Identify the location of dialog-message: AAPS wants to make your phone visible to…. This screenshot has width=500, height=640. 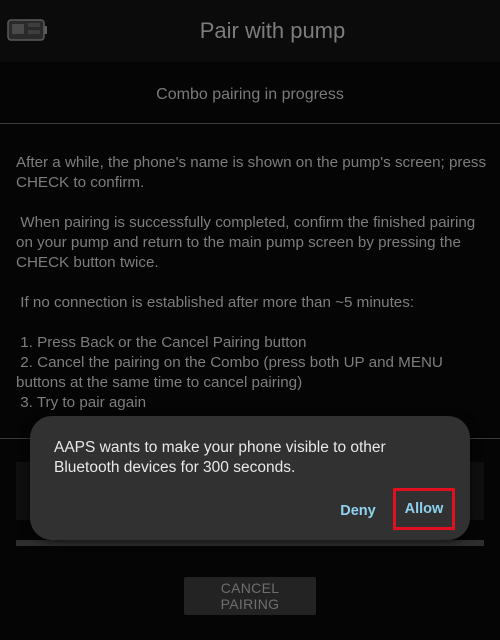
(220, 457).